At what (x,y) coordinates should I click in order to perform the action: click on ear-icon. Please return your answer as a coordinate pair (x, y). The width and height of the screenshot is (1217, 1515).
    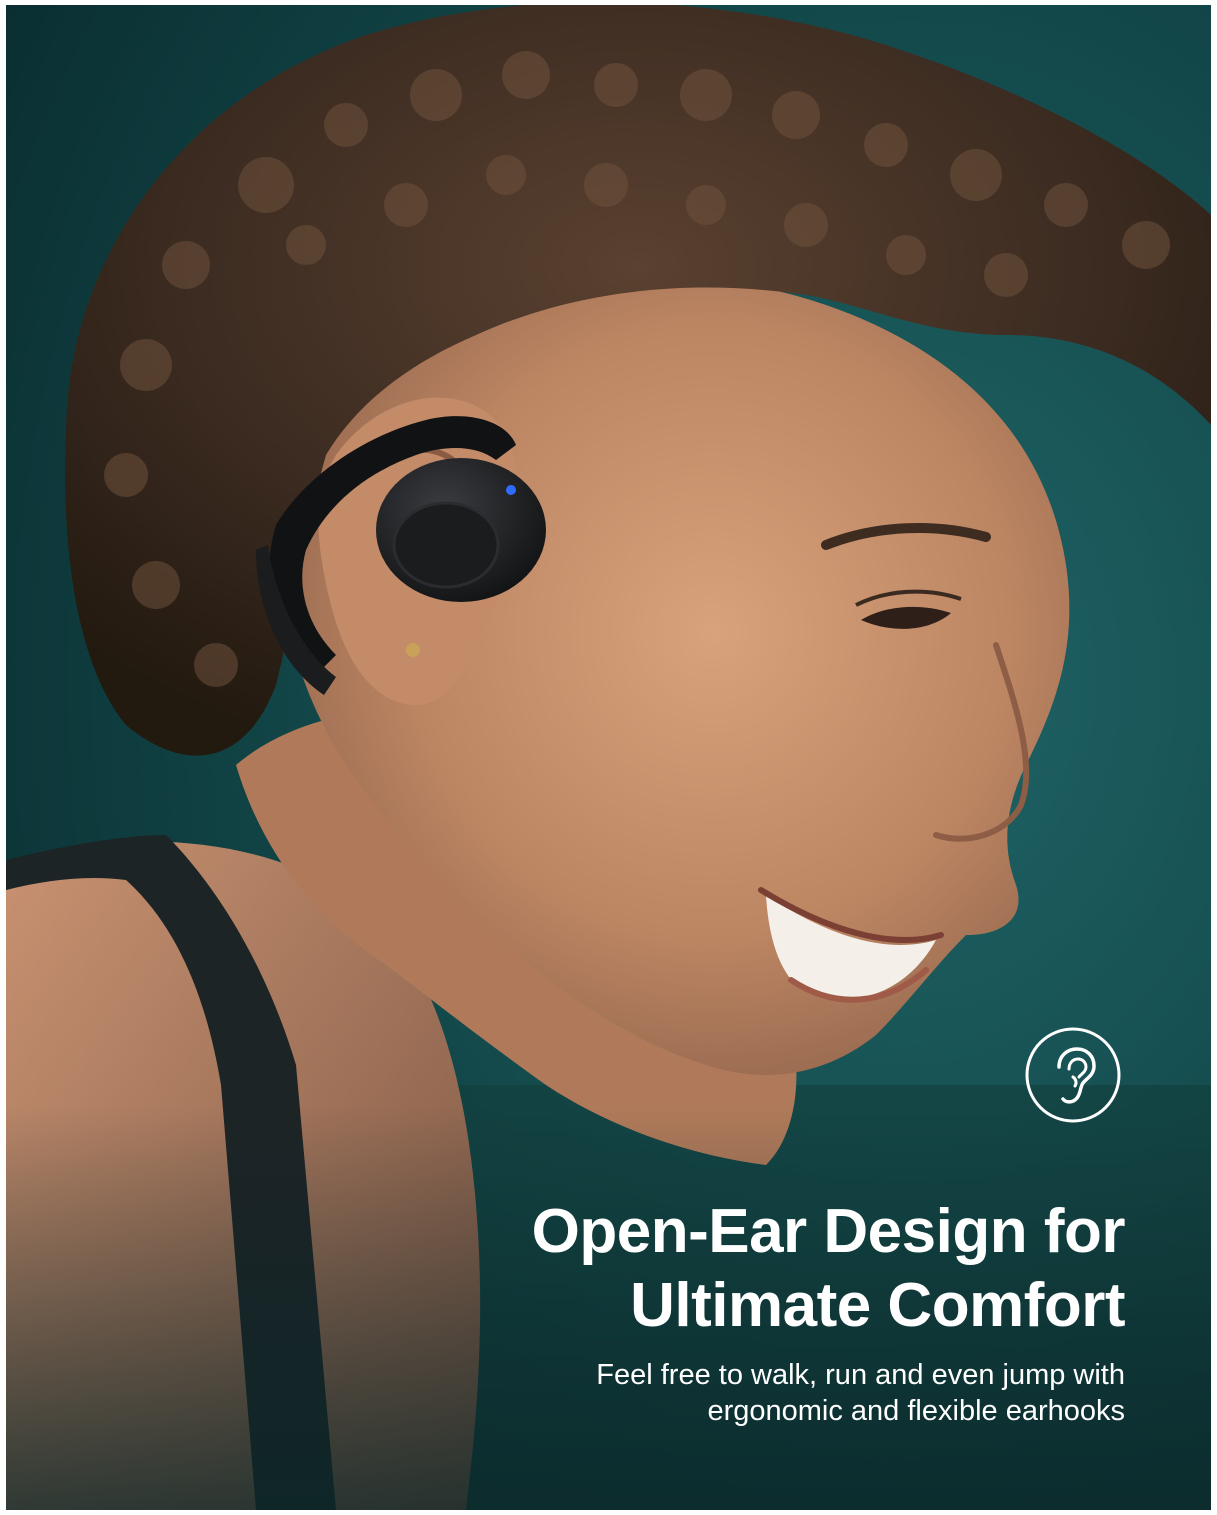
    Looking at the image, I should click on (1073, 1075).